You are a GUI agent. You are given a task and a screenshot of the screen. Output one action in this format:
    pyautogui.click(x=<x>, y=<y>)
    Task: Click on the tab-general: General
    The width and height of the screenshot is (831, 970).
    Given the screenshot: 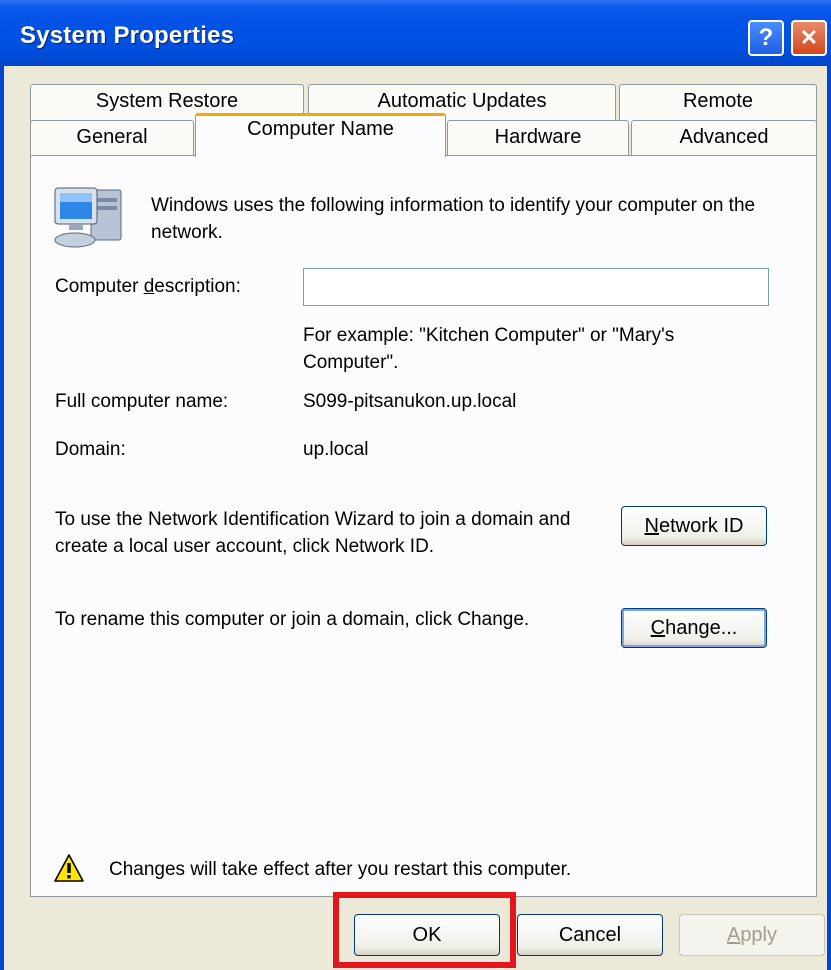 What is the action you would take?
    pyautogui.click(x=112, y=138)
    